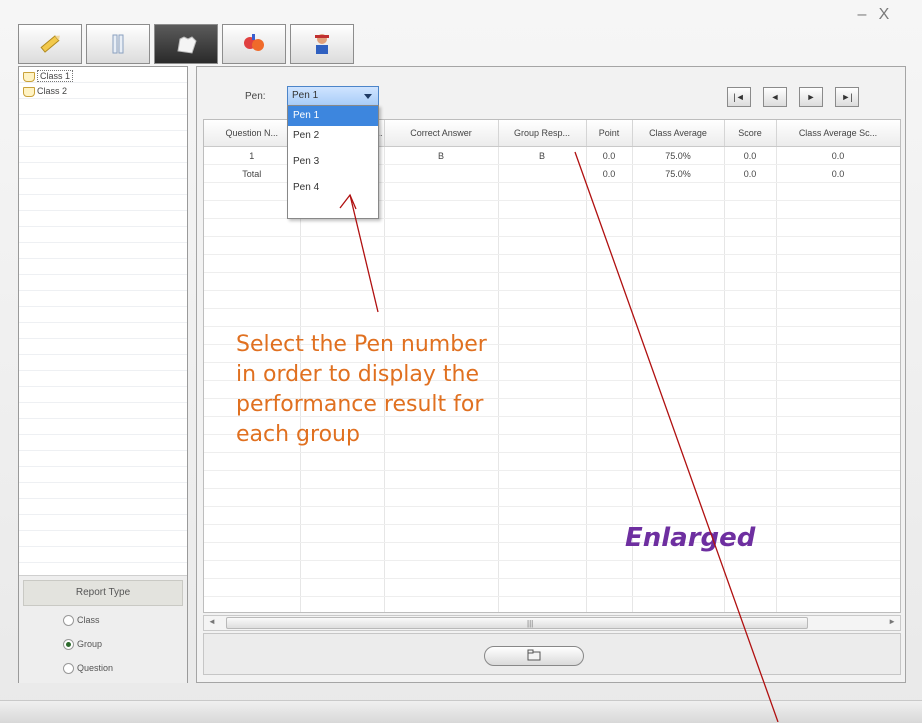  Describe the element at coordinates (88, 620) in the screenshot. I see `radio-label: Class` at that location.